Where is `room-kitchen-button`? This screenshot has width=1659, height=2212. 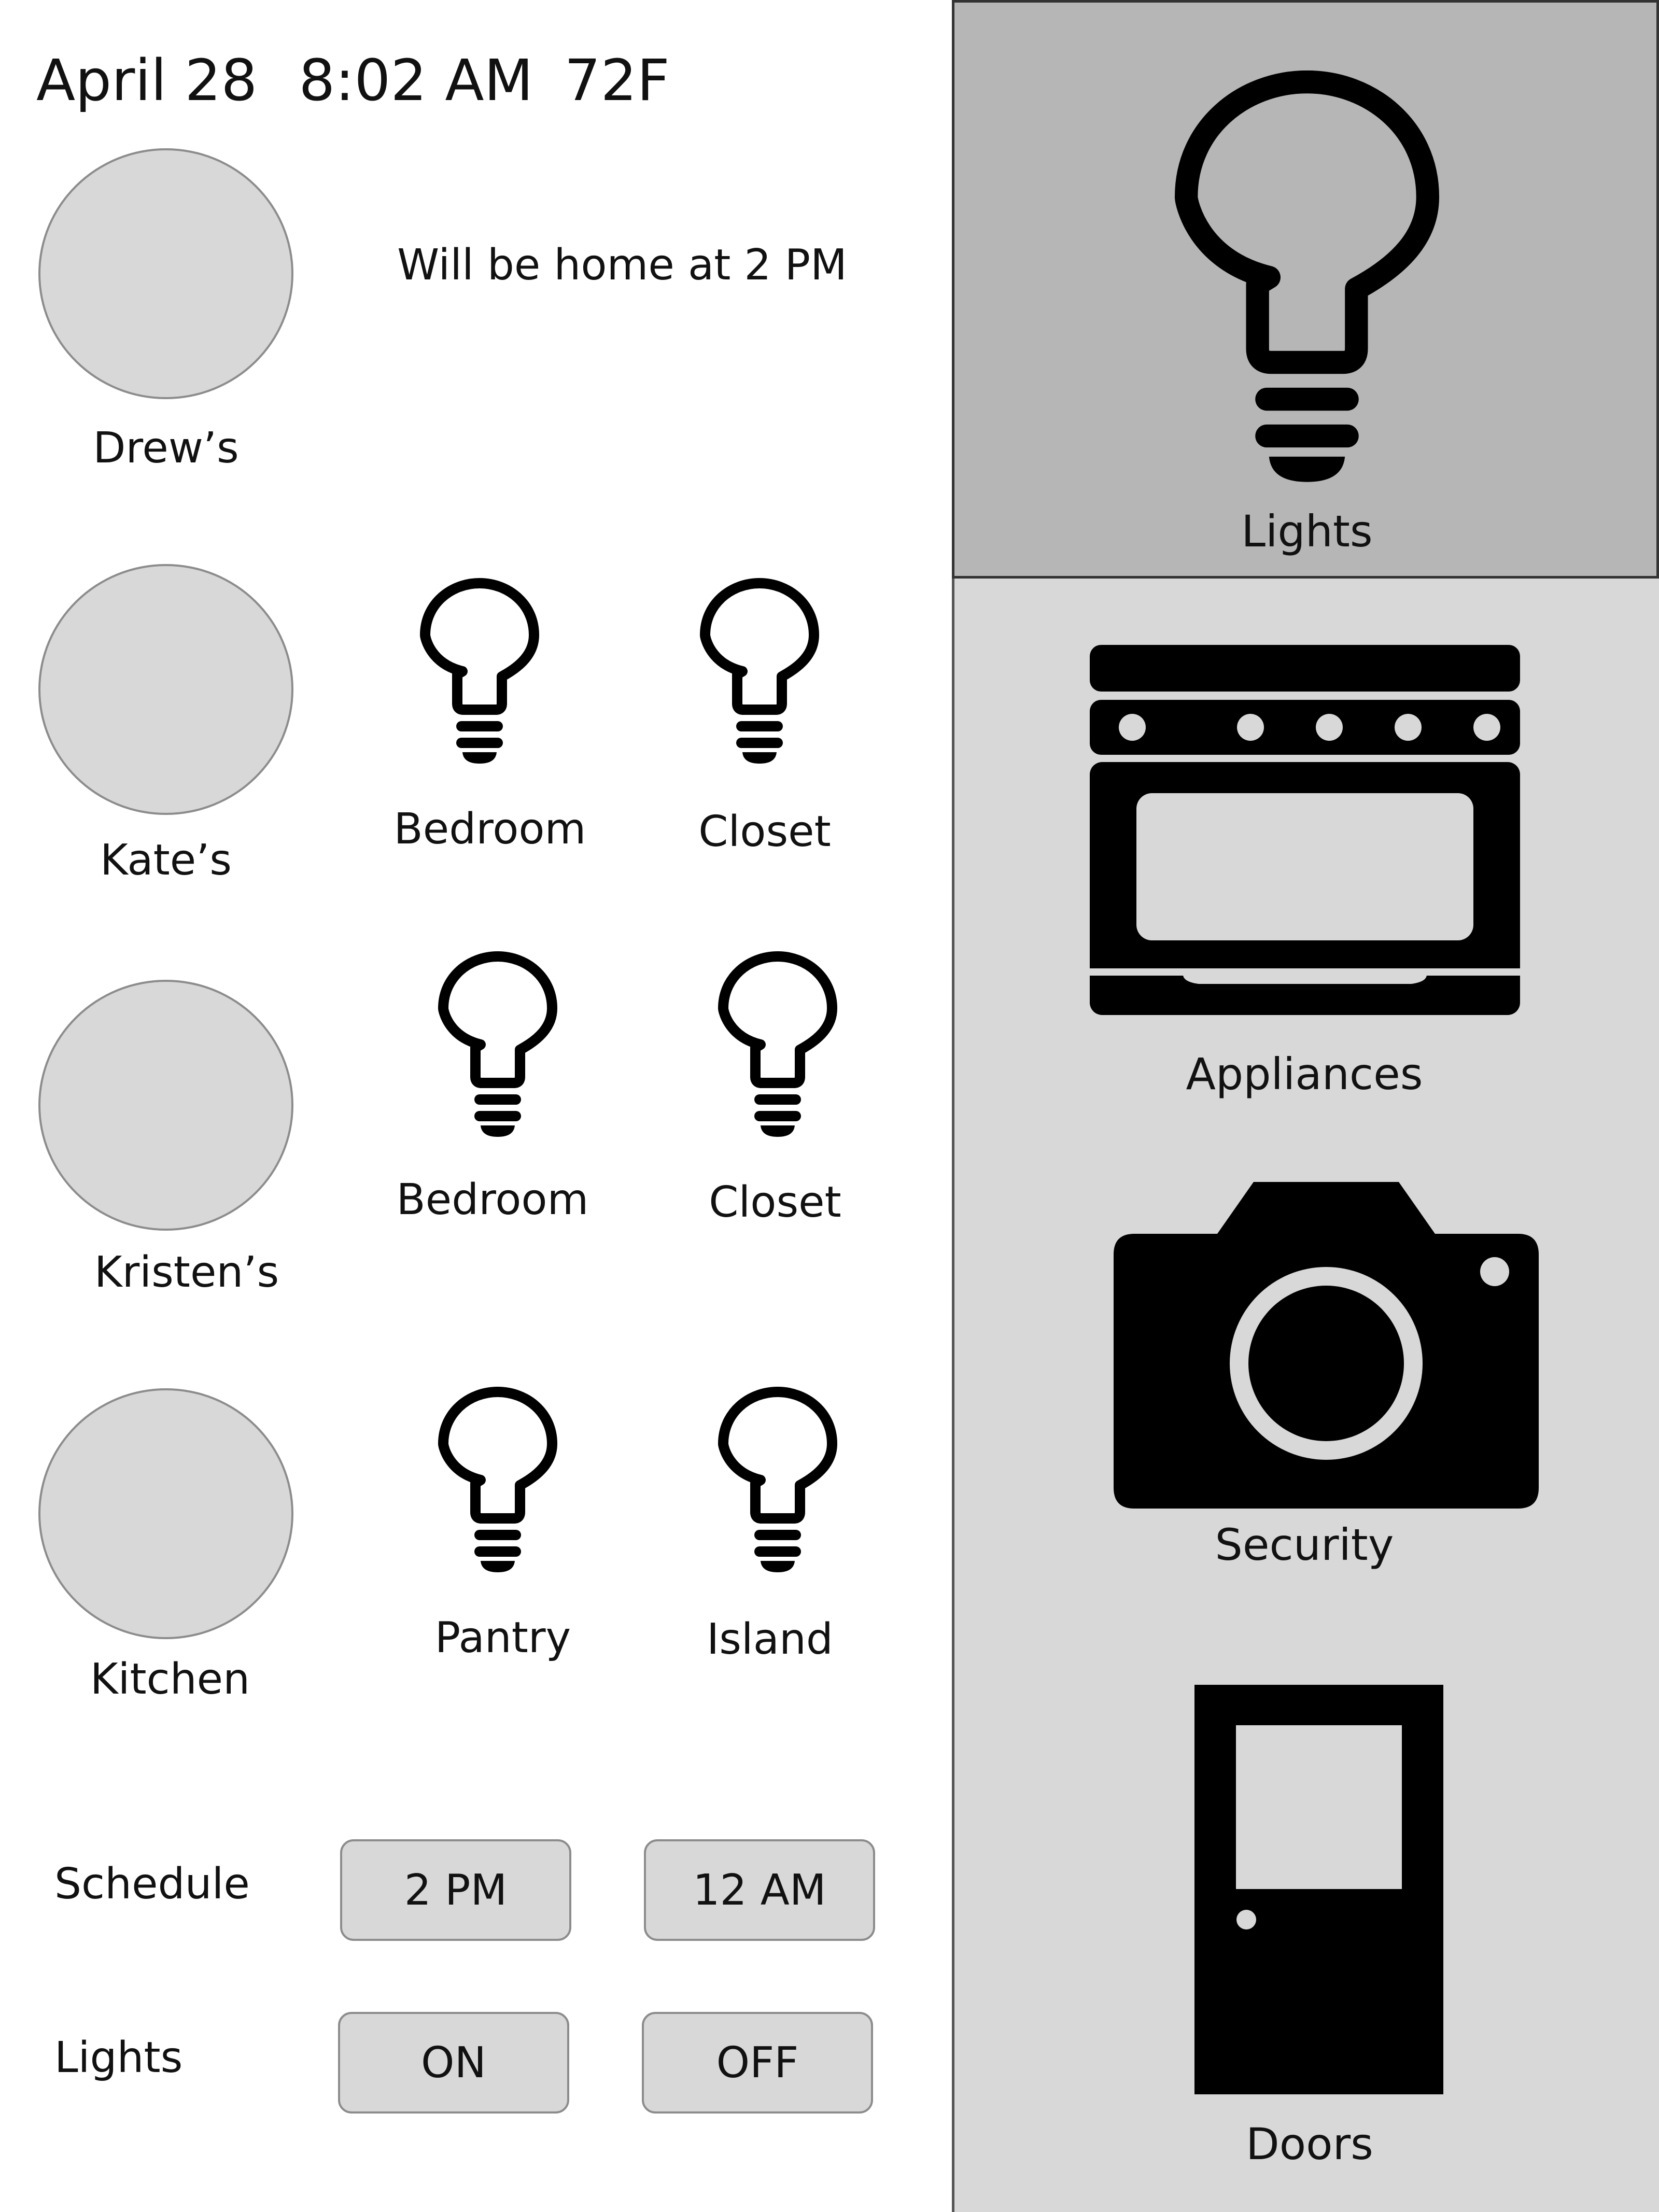
room-kitchen-button is located at coordinates (165, 1513).